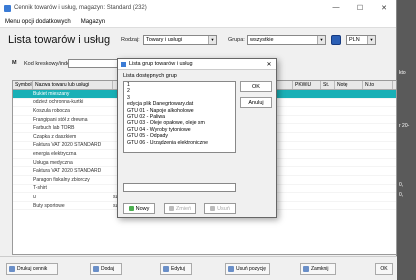  I want to click on rodzaj-label: Rodzaj:, so click(130, 40).